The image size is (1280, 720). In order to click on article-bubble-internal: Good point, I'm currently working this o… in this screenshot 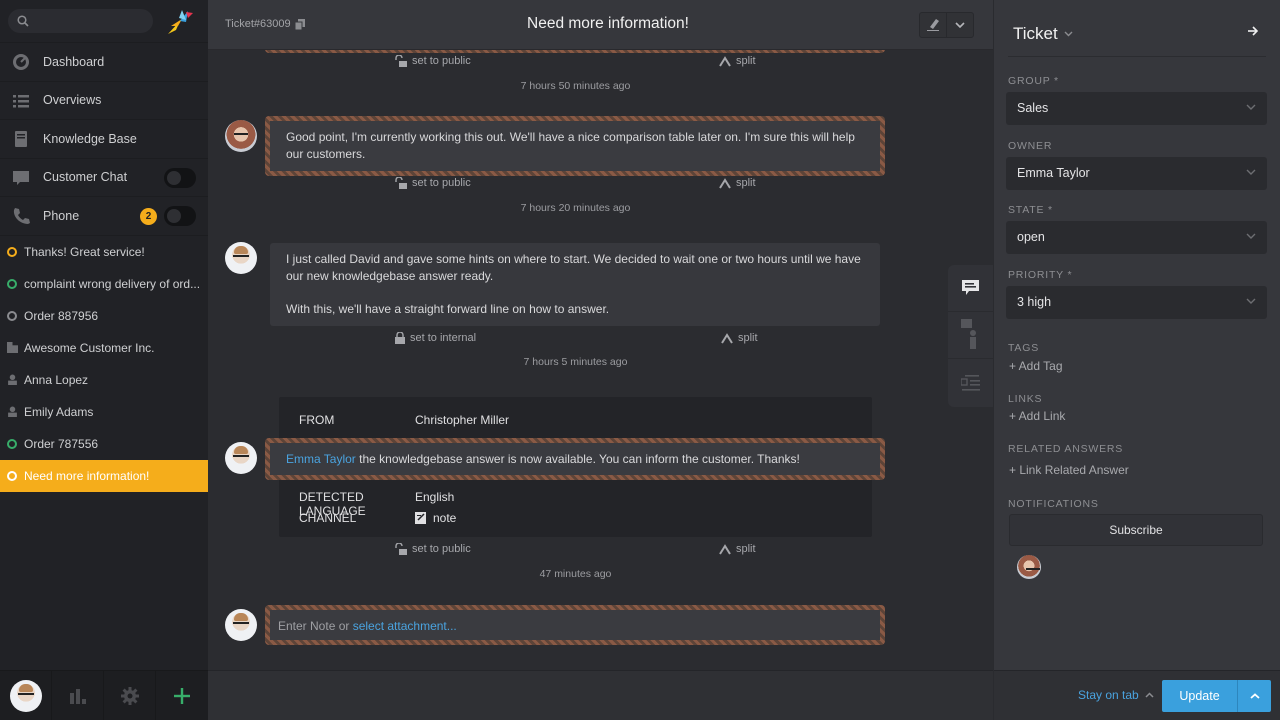, I will do `click(575, 146)`.